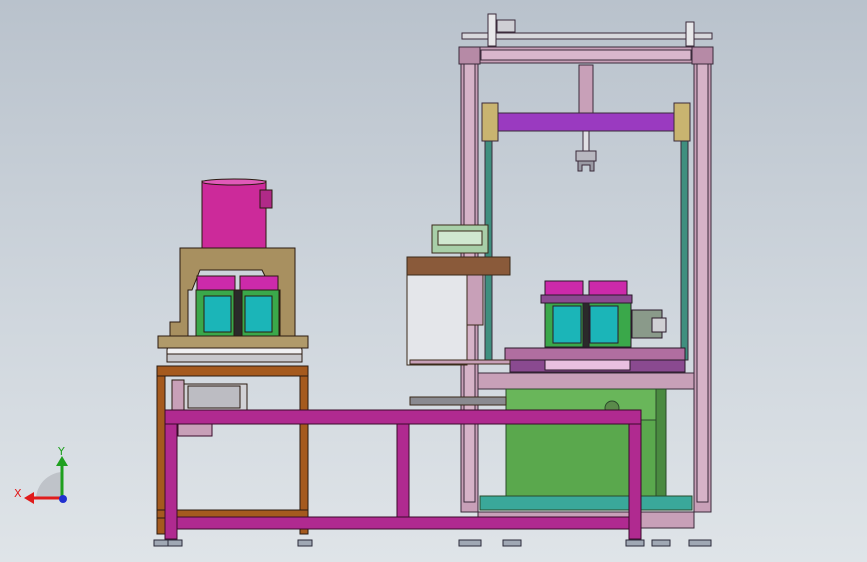 Image resolution: width=867 pixels, height=562 pixels. I want to click on press-station, so click(595, 326).